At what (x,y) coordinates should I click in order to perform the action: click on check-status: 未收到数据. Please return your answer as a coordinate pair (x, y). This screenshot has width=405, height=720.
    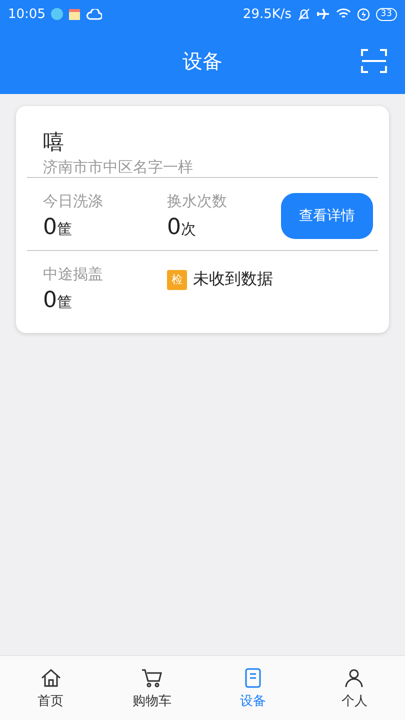
    Looking at the image, I should click on (233, 279).